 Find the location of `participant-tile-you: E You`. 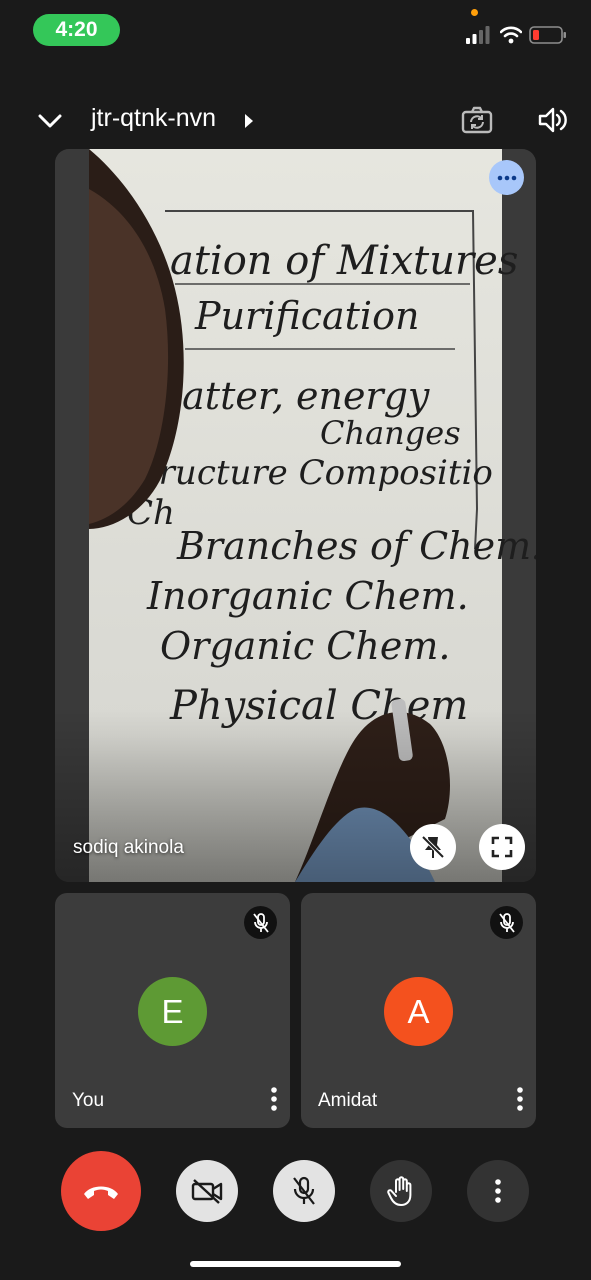

participant-tile-you: E You is located at coordinates (172, 1010).